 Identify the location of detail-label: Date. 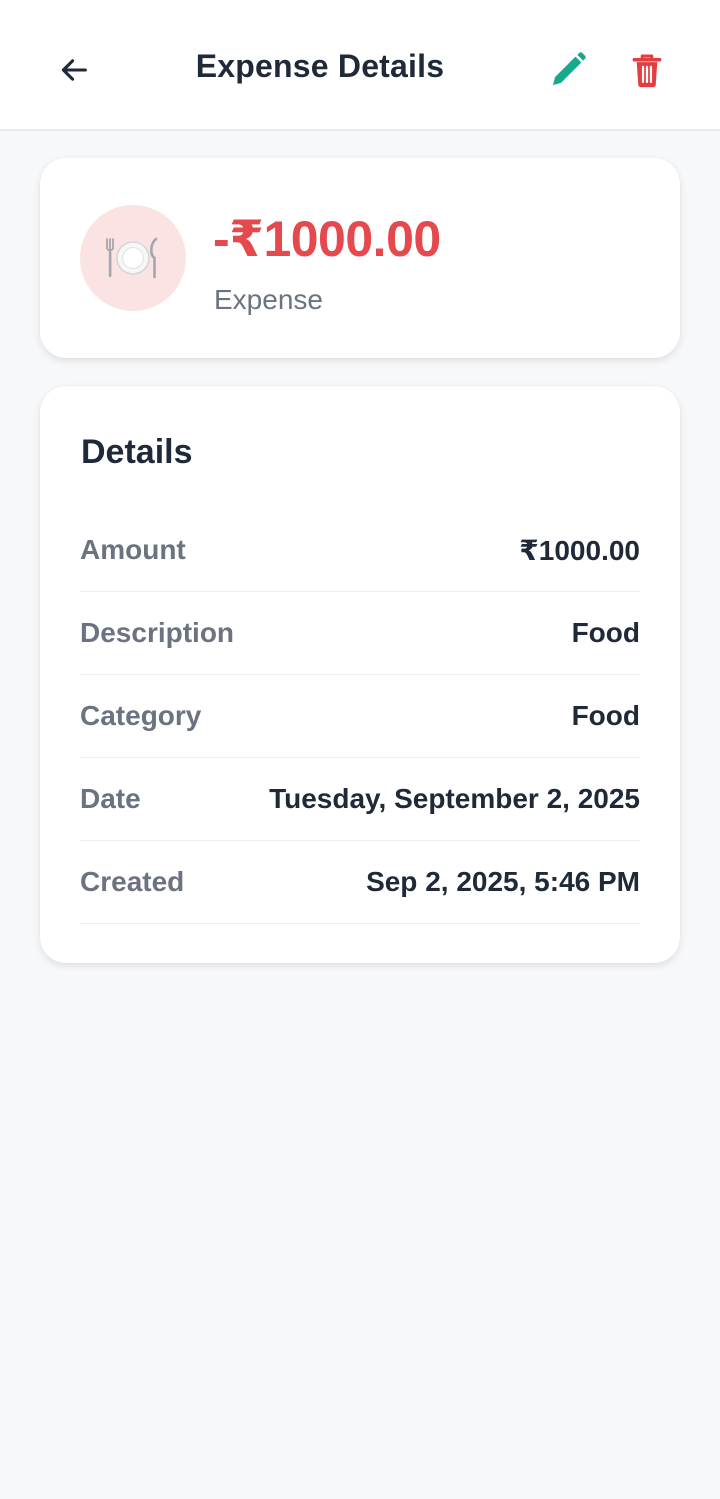
(110, 798).